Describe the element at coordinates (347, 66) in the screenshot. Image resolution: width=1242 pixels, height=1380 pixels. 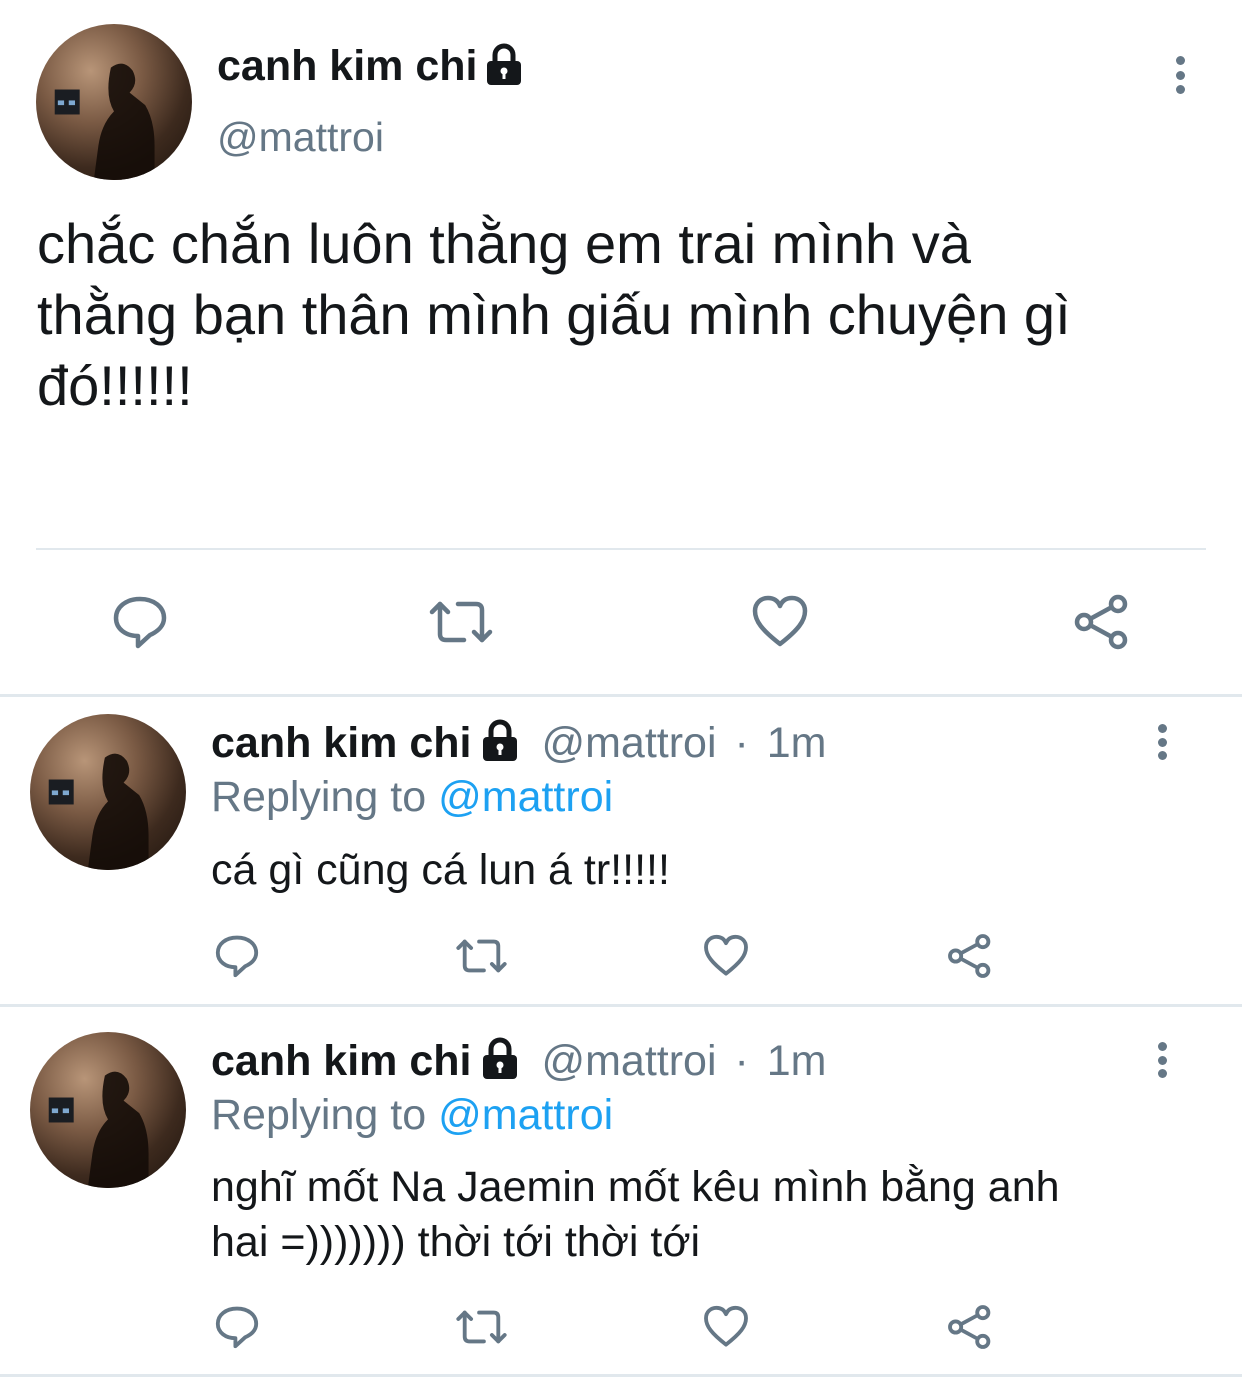
I see `display-name-text: canh kim chi` at that location.